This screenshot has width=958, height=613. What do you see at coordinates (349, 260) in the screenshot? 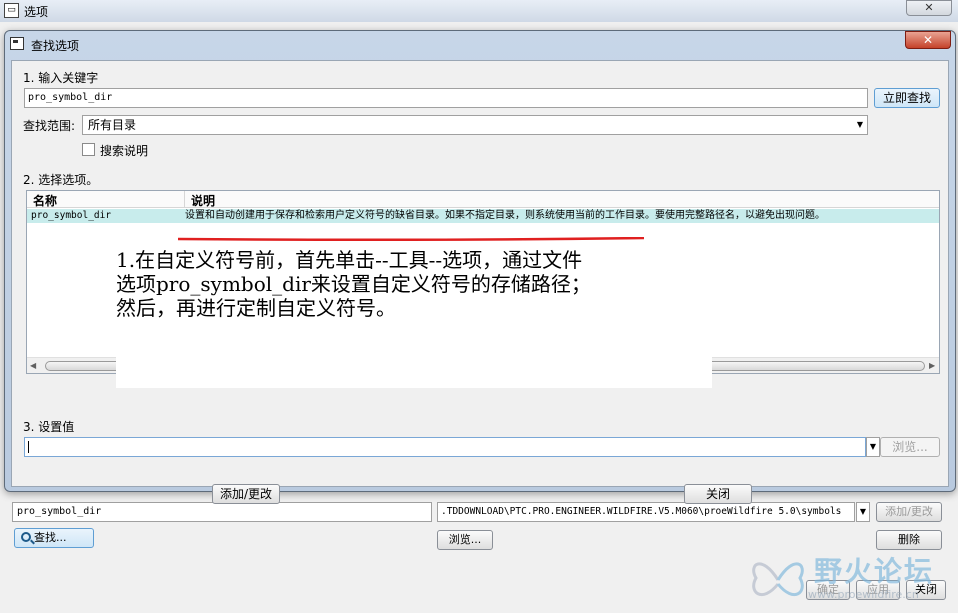
I see `annotation-line-1: 1.在自定义符号前，首先单击--工具--选项，通过文件` at bounding box center [349, 260].